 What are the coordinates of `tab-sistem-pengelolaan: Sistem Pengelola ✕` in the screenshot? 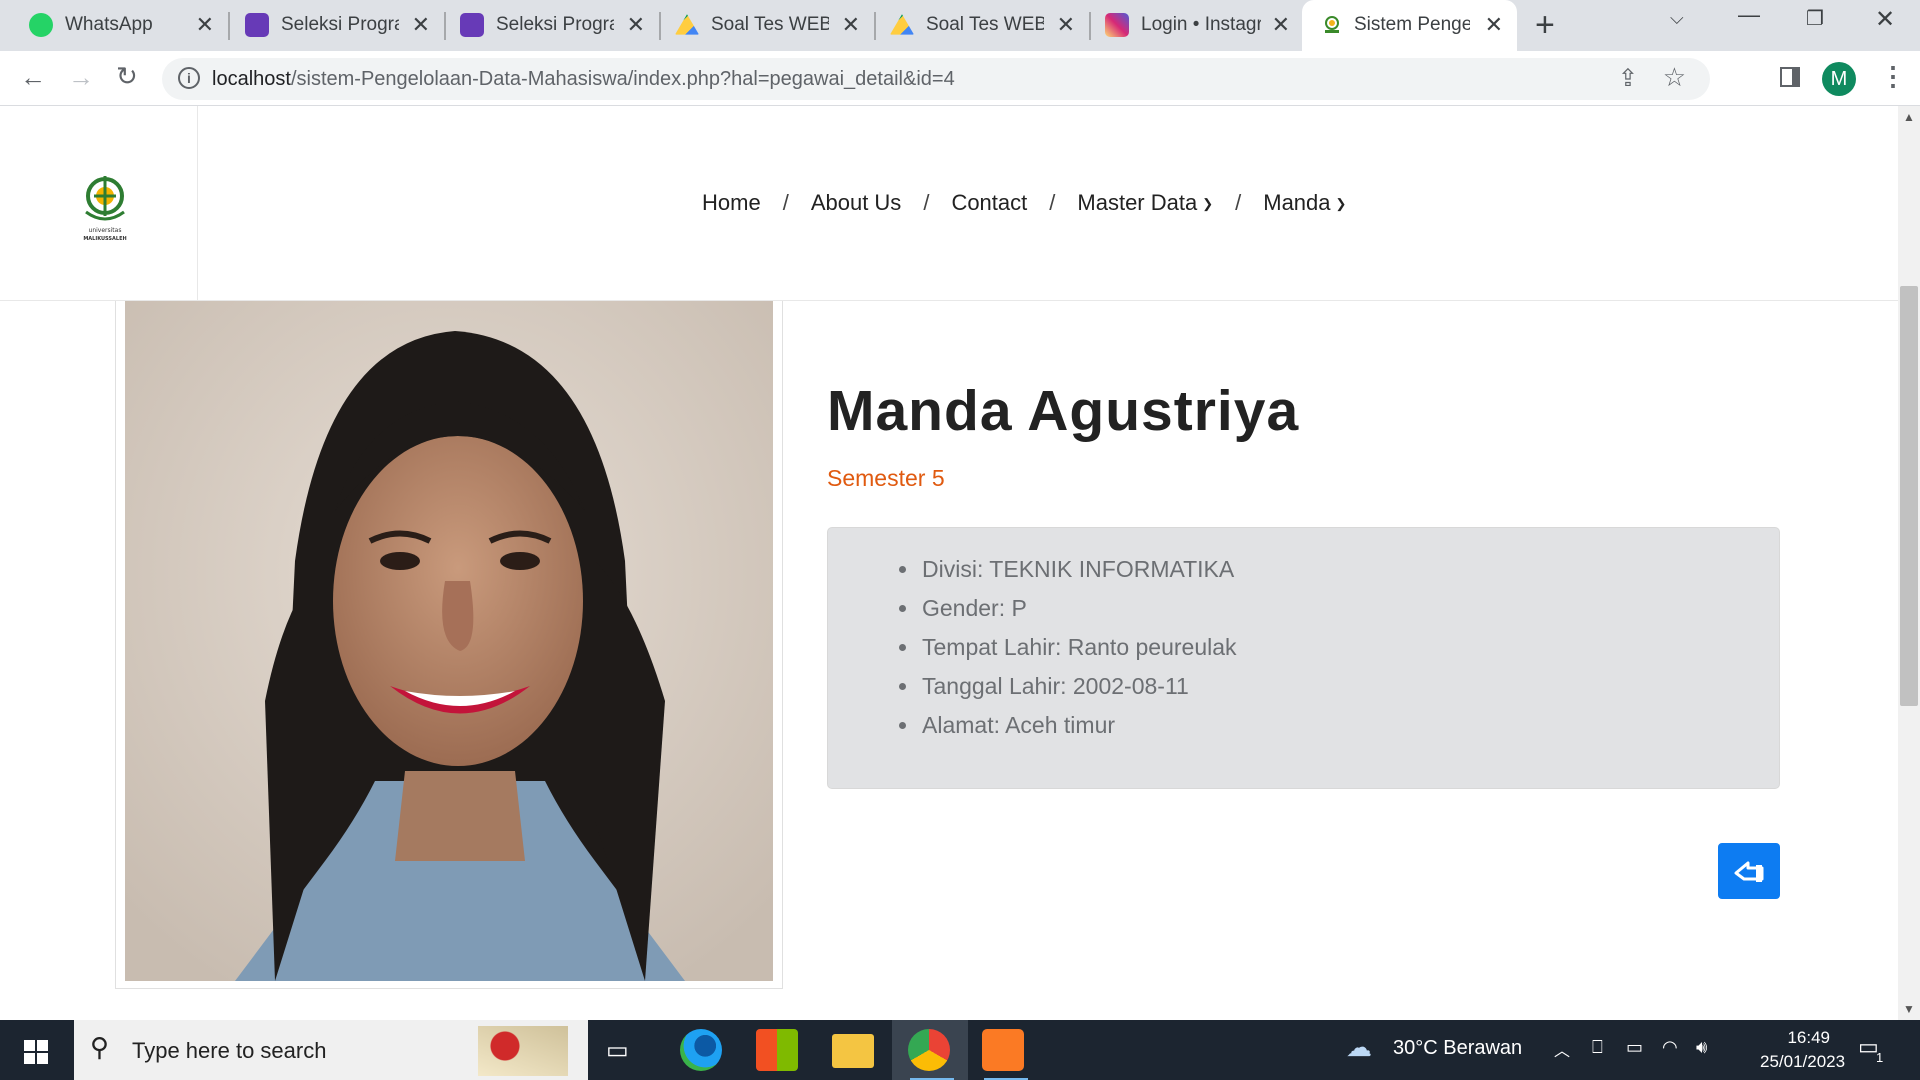 It's located at (1409, 25).